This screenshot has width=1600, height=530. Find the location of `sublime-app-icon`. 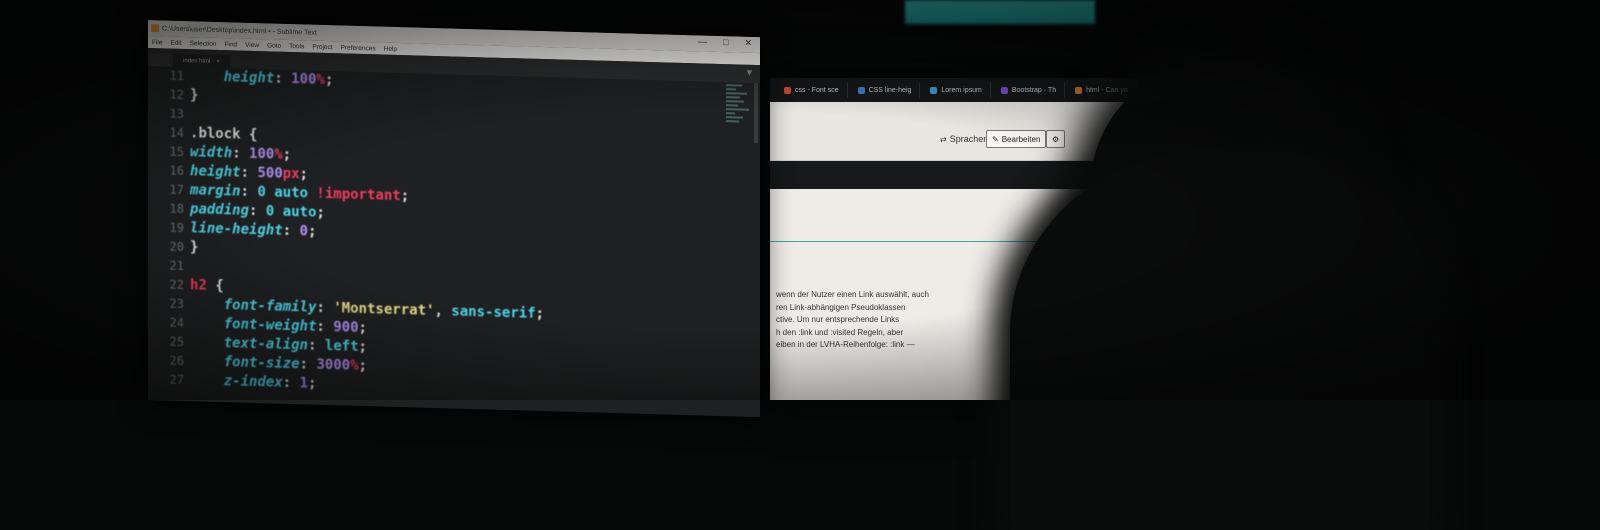

sublime-app-icon is located at coordinates (155, 28).